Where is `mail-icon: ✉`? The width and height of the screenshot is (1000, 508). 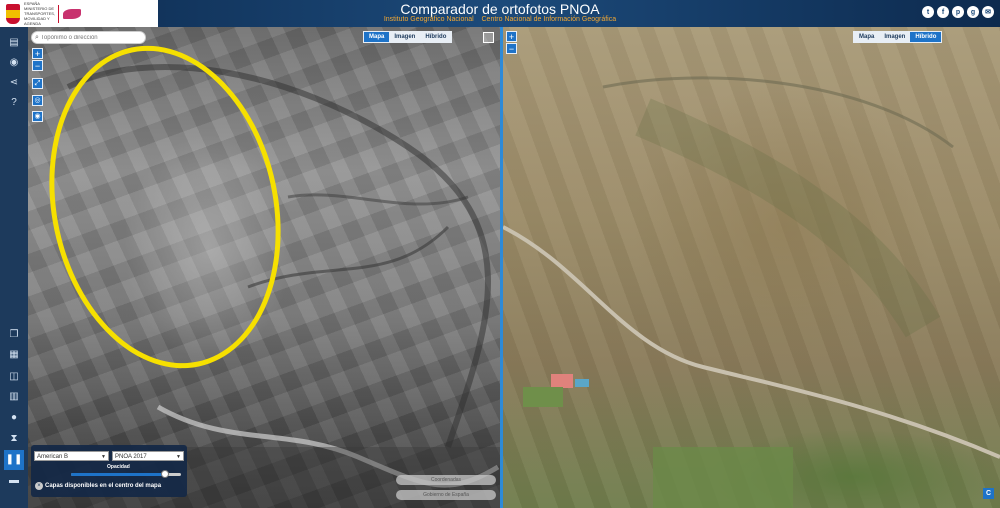
mail-icon: ✉ is located at coordinates (988, 12).